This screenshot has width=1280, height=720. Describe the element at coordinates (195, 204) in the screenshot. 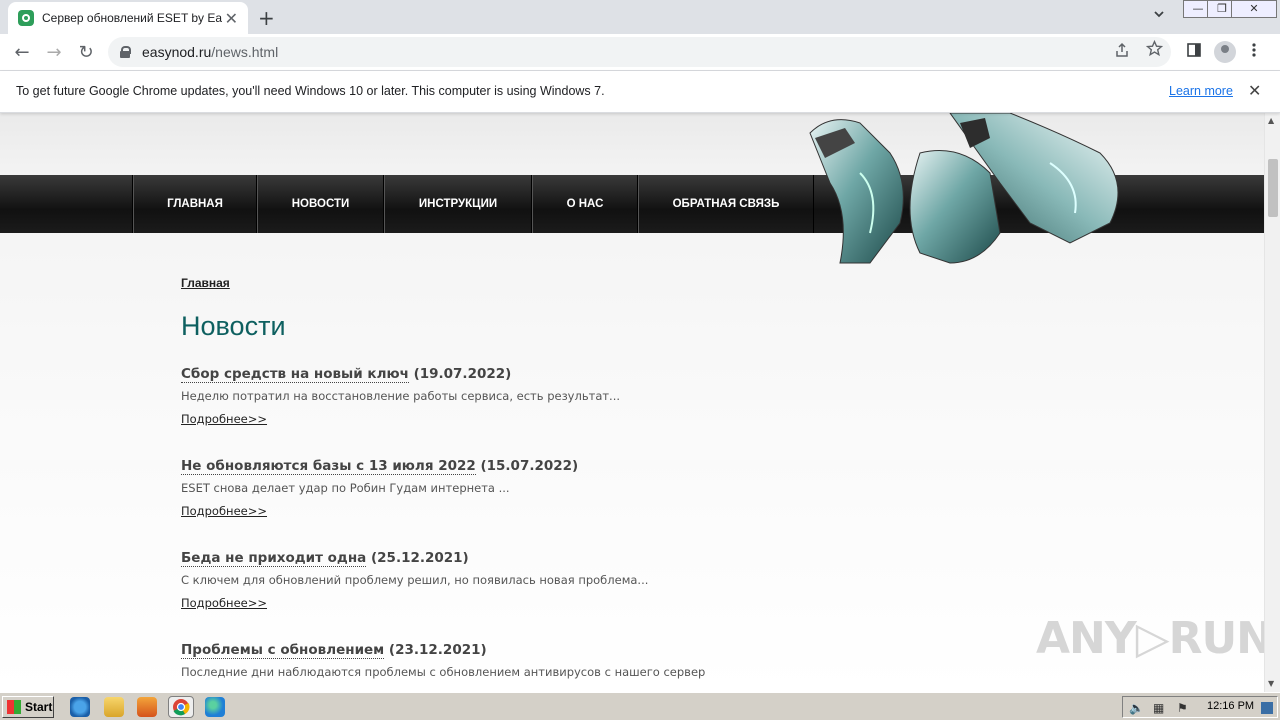

I see `nav-home: ГЛАВНАЯ` at that location.